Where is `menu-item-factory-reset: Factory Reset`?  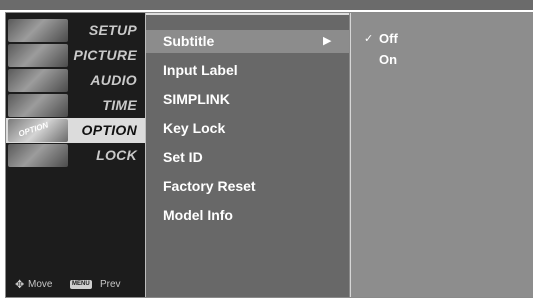
menu-item-factory-reset: Factory Reset is located at coordinates (247, 186).